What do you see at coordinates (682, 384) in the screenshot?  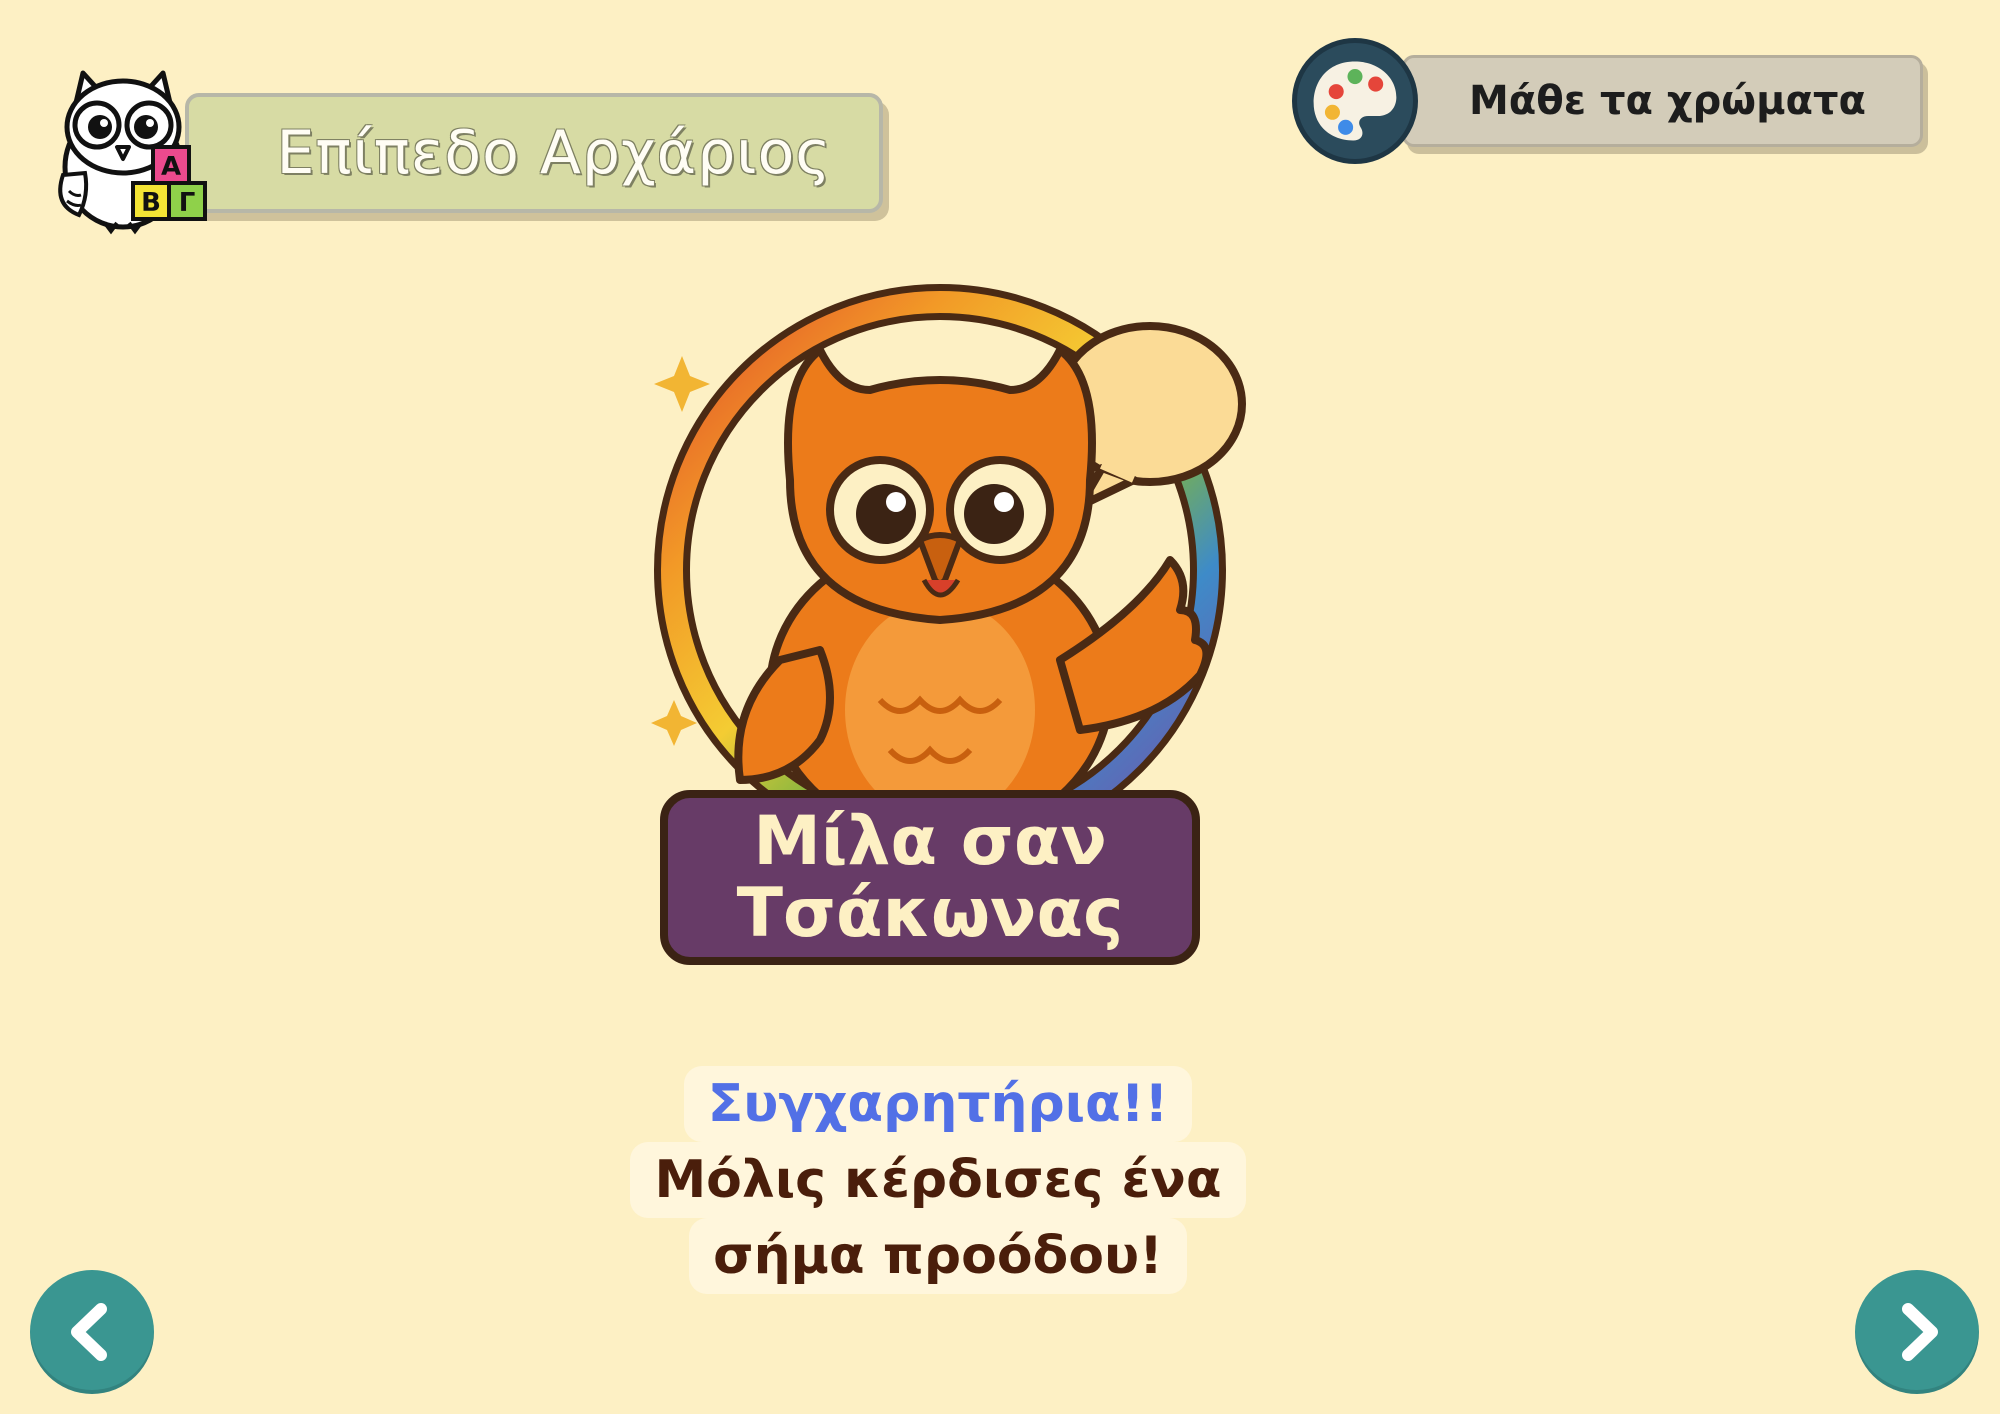 I see `sparkle-icon` at bounding box center [682, 384].